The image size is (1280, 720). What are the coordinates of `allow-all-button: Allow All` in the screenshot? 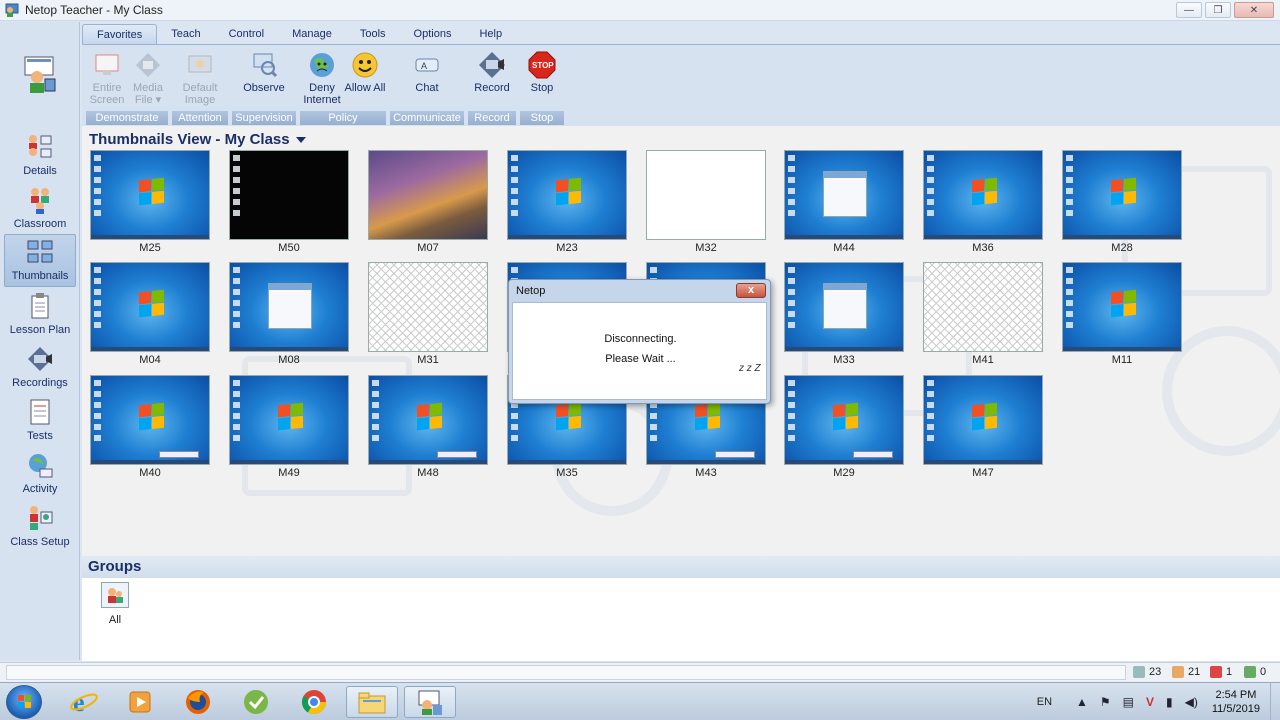 It's located at (365, 78).